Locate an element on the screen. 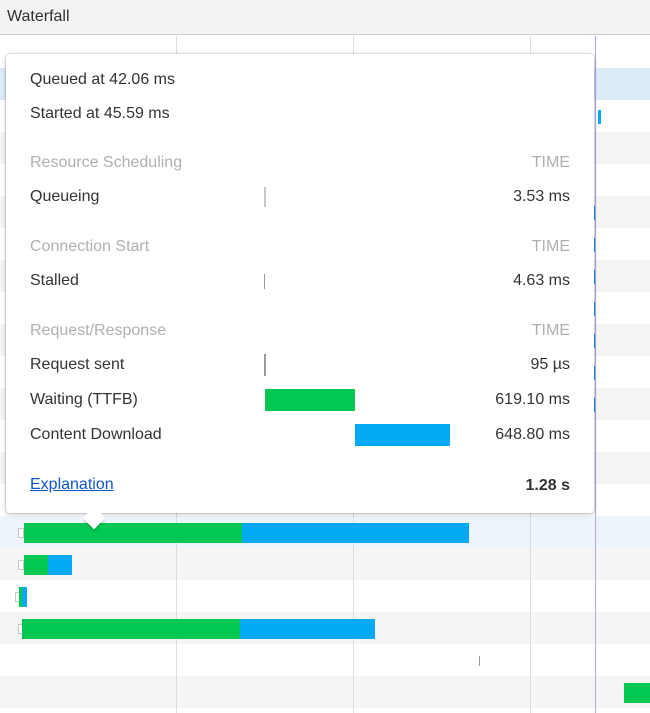  queueing-value: 3.53 ms is located at coordinates (541, 196).